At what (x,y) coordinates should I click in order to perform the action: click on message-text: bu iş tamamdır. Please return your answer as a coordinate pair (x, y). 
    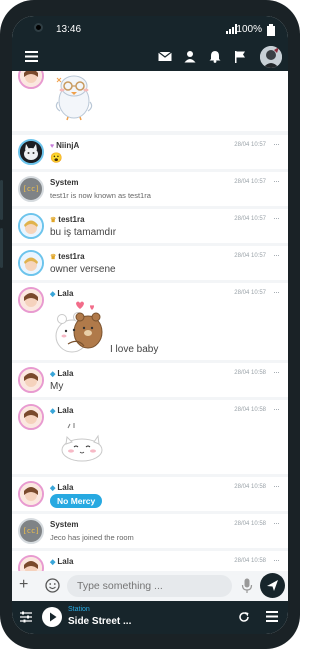
    Looking at the image, I should click on (83, 232).